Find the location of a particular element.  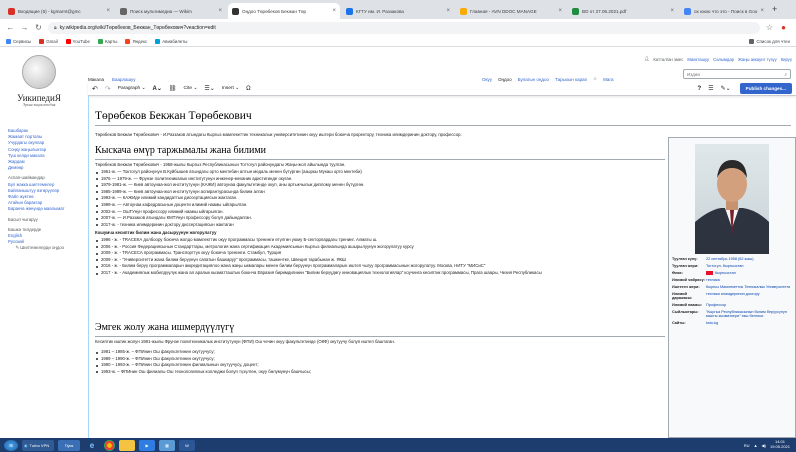

tab-gmail: Входящие (6) - kgmarnt@gmc × is located at coordinates (59, 11).